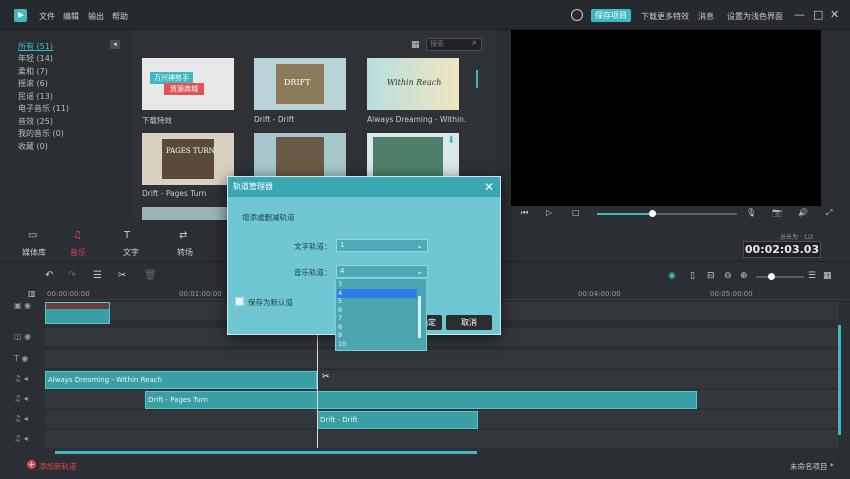  I want to click on scissors-icon: ✂, so click(326, 377).